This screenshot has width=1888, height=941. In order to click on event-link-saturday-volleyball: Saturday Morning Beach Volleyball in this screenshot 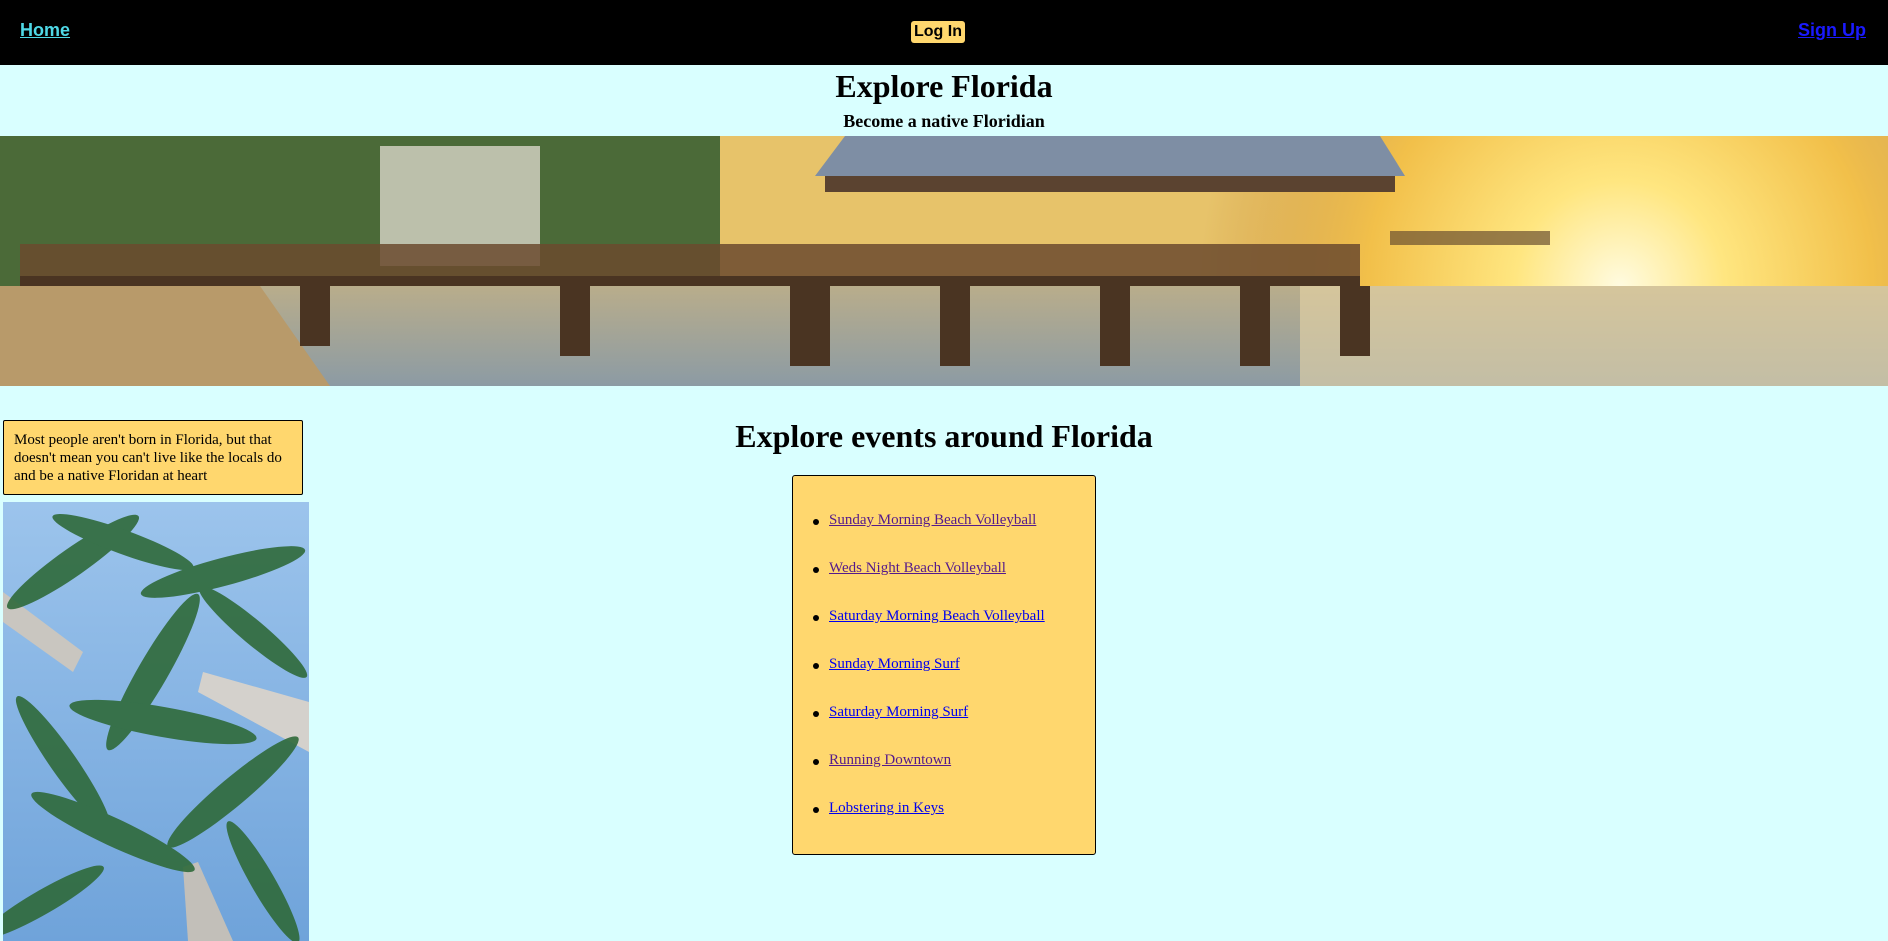, I will do `click(937, 616)`.